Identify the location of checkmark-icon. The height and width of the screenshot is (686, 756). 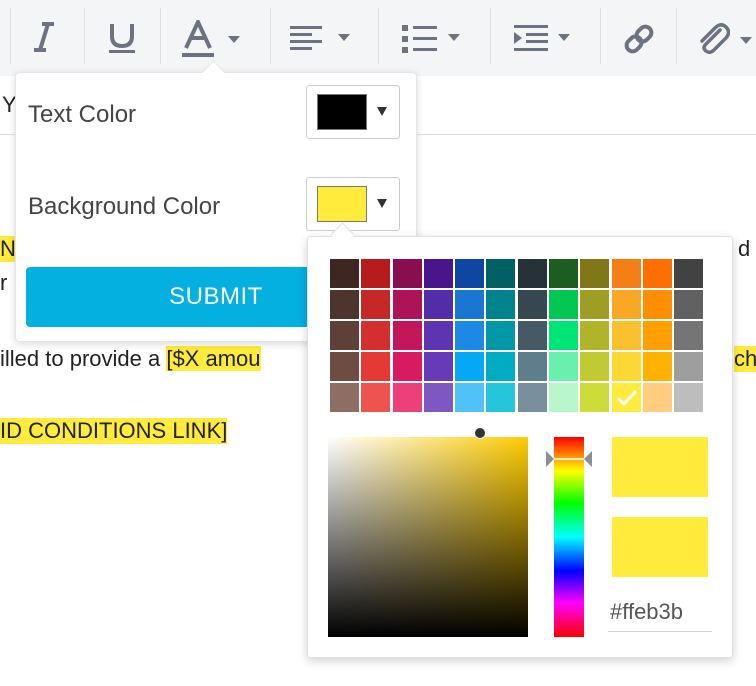
(626, 398).